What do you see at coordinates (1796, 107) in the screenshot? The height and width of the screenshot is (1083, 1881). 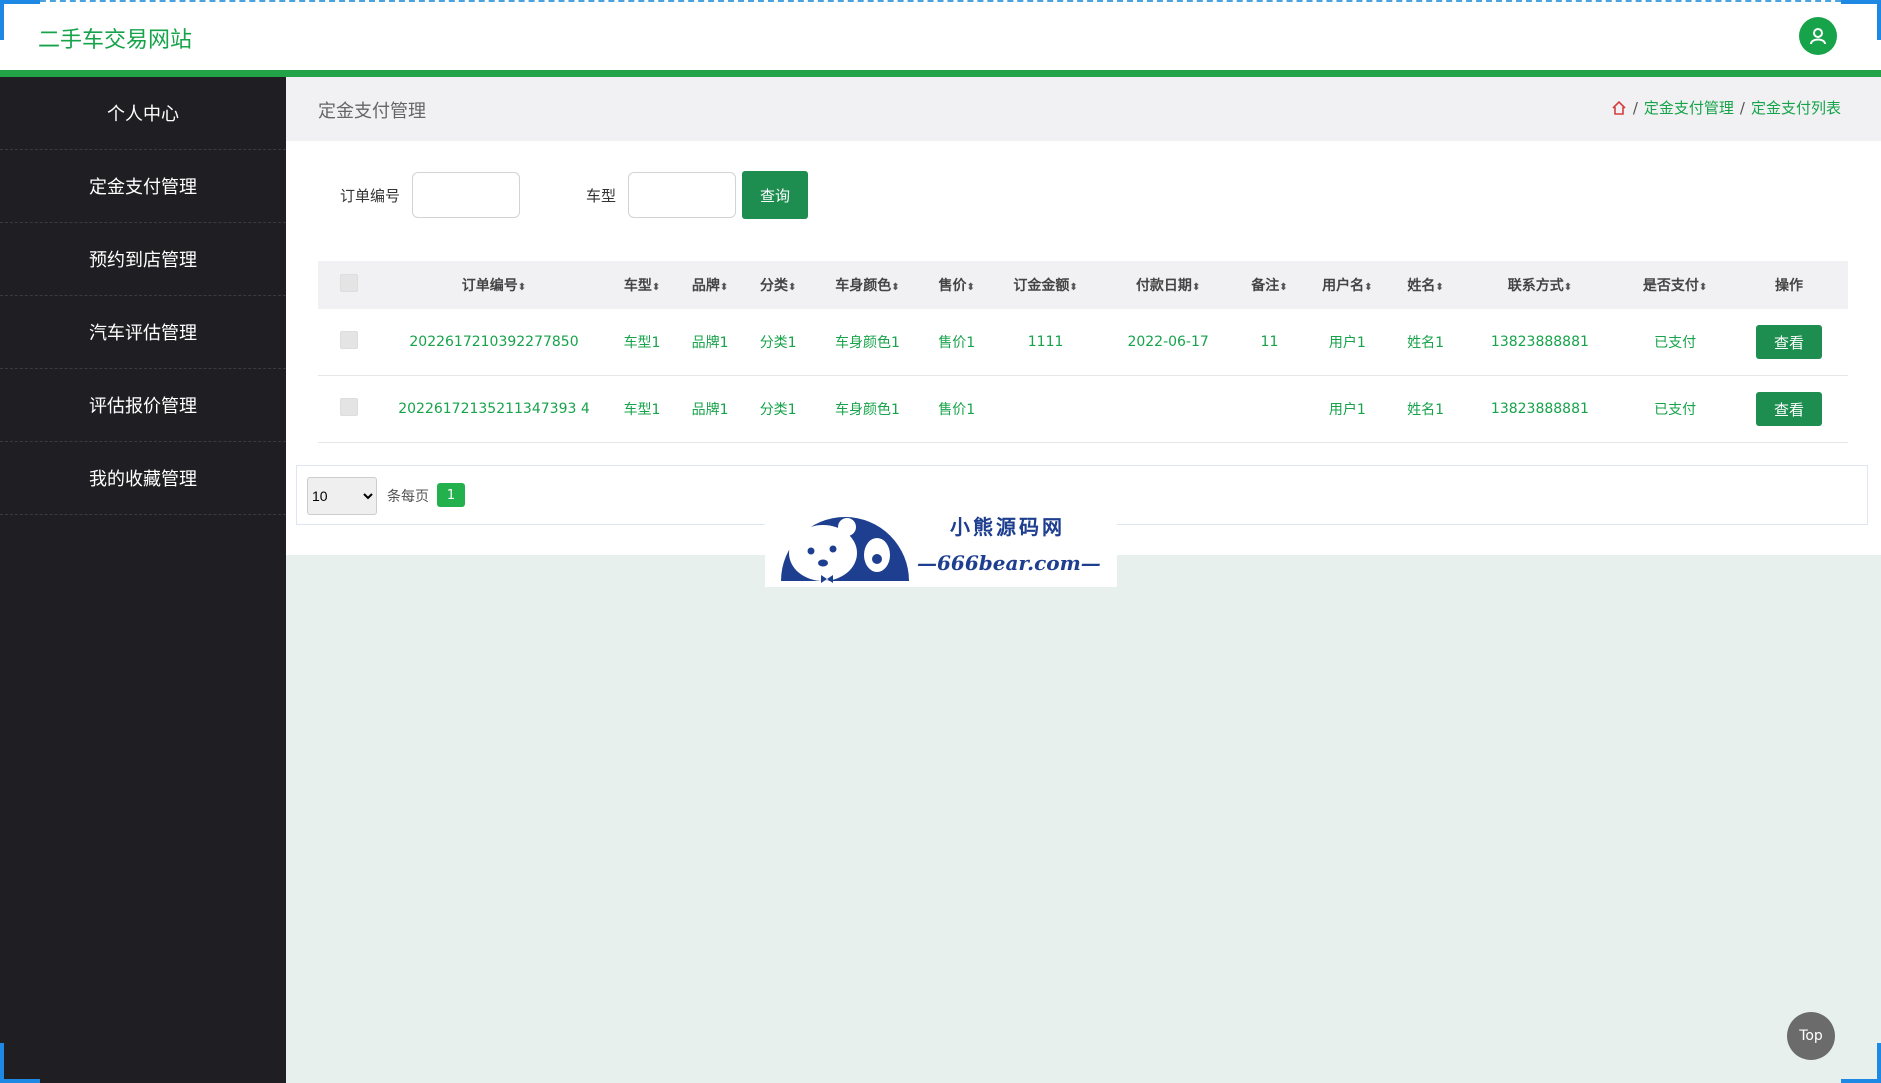 I see `breadcrumb-deposit-list: 定金支付列表` at bounding box center [1796, 107].